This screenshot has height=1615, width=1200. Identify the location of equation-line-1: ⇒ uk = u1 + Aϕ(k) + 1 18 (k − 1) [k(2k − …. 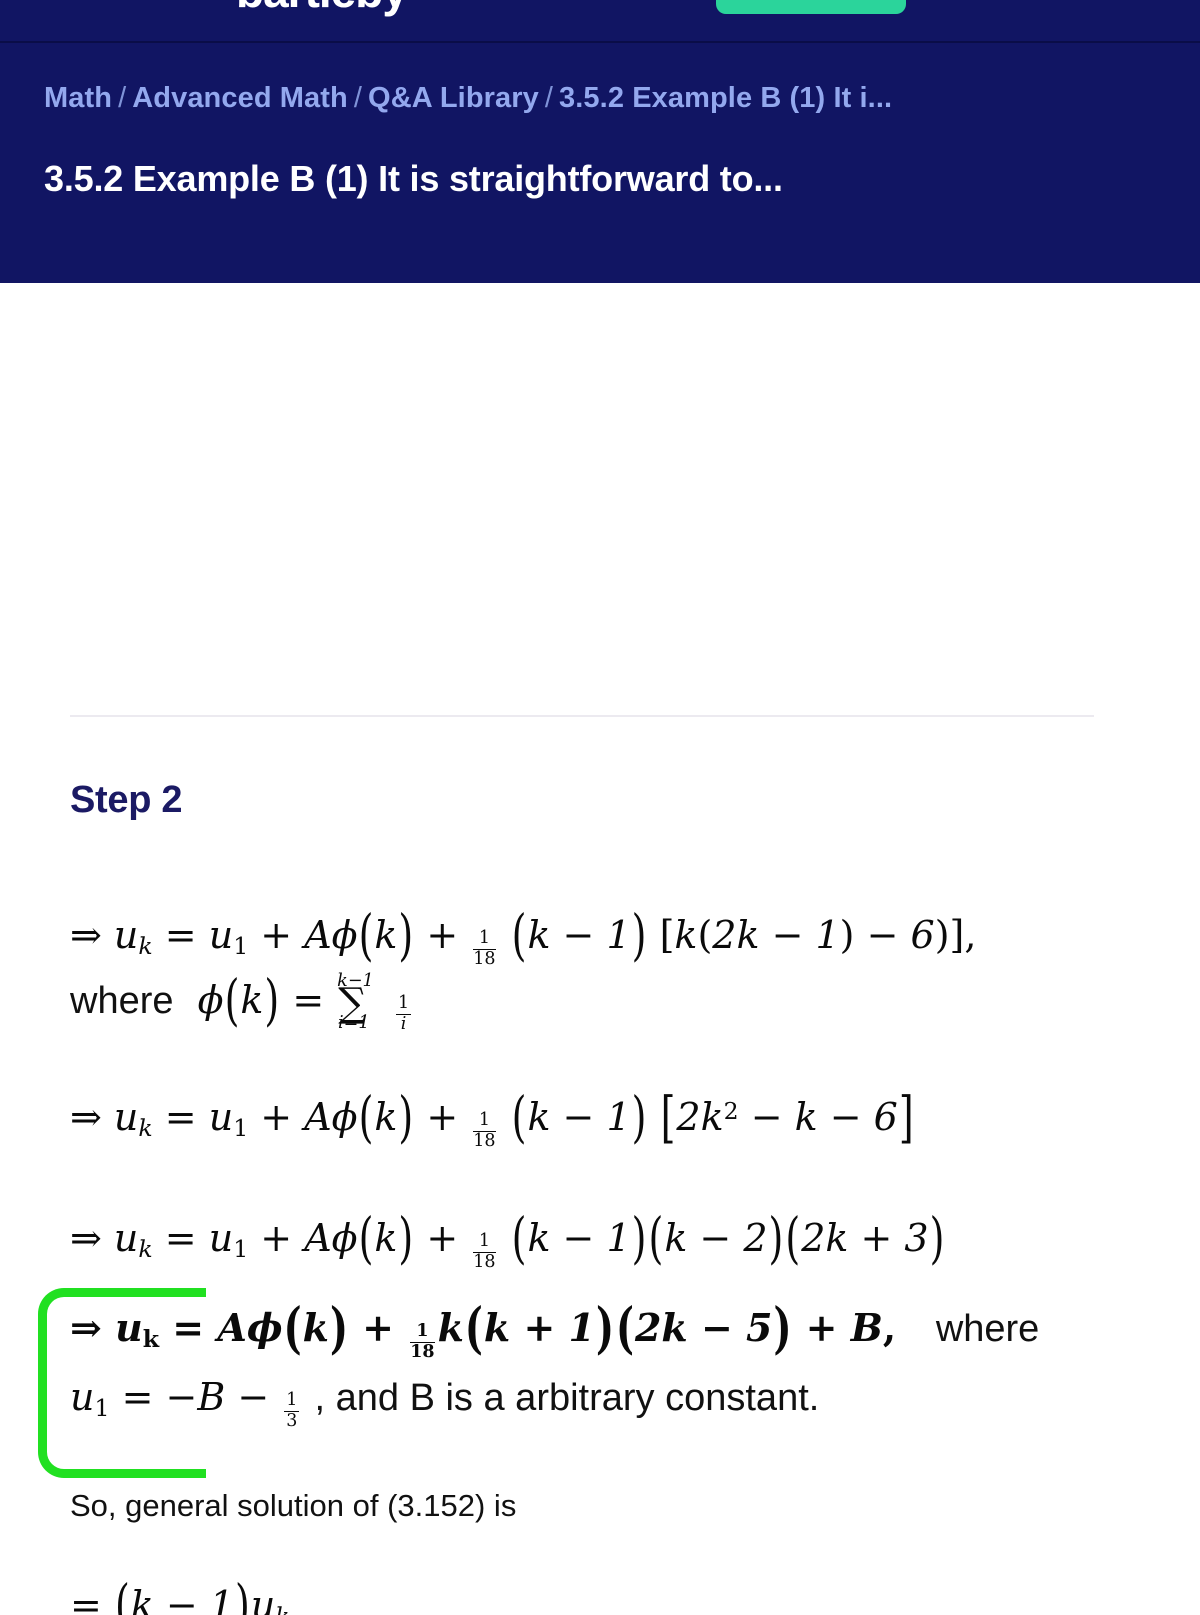
(523, 936).